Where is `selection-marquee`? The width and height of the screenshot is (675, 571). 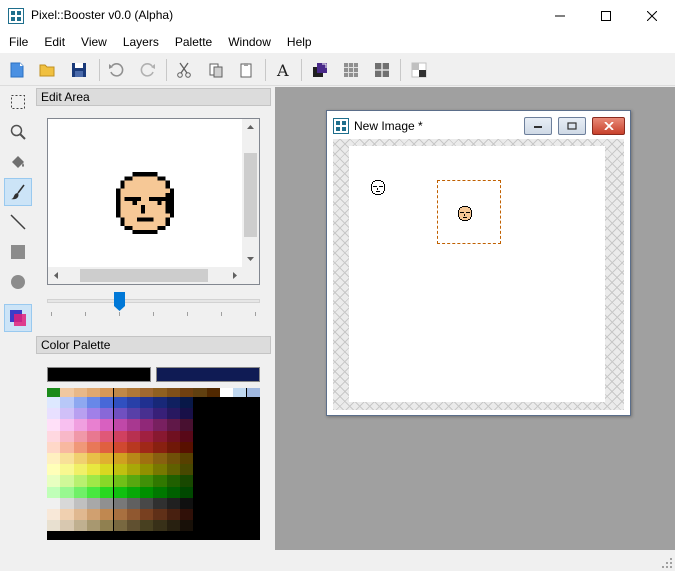 selection-marquee is located at coordinates (469, 212).